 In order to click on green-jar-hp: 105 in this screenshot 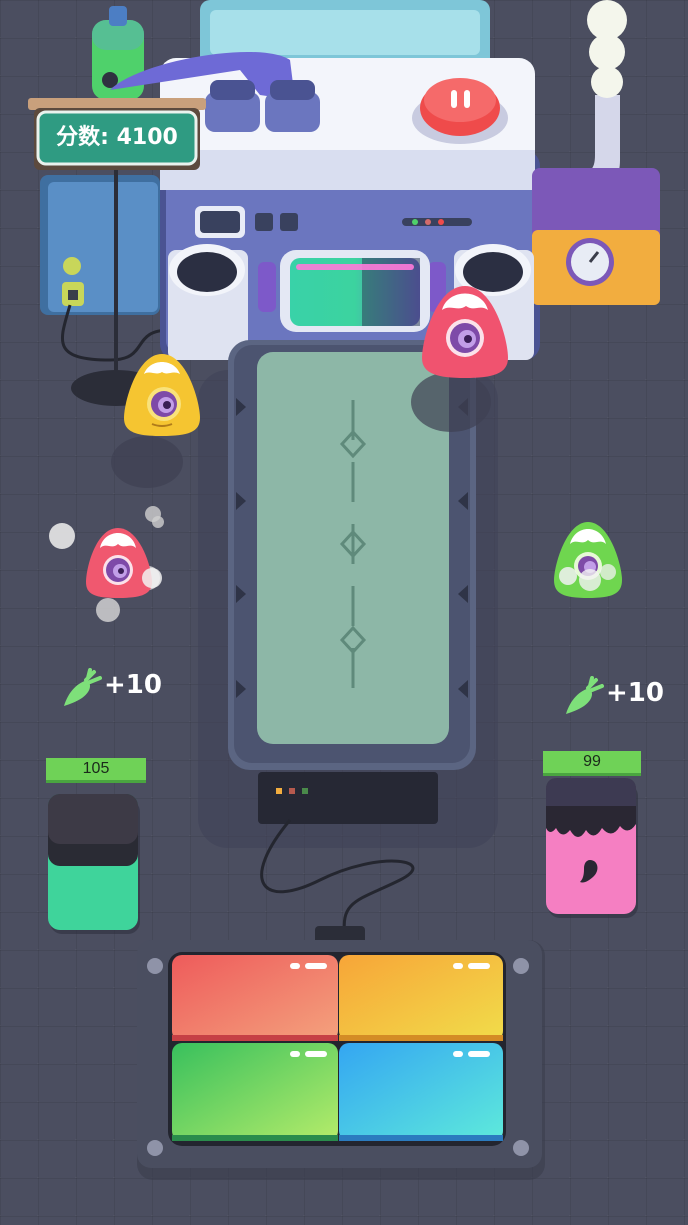, I will do `click(96, 770)`.